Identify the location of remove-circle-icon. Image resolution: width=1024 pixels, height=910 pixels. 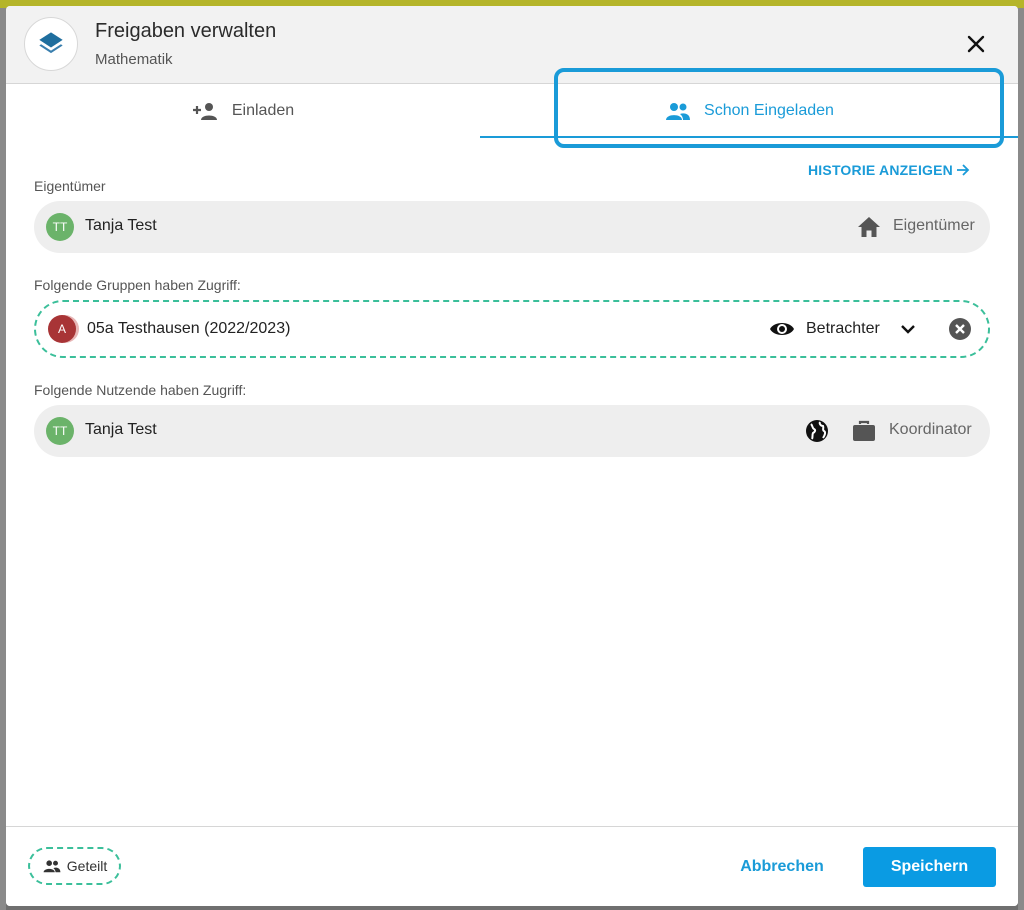
(960, 329).